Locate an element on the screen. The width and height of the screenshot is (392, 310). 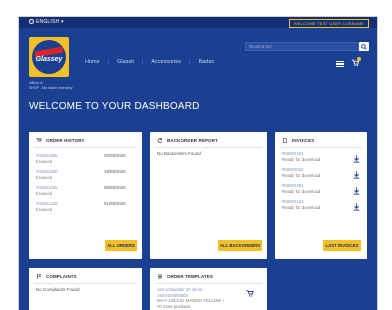
search-button is located at coordinates (364, 46).